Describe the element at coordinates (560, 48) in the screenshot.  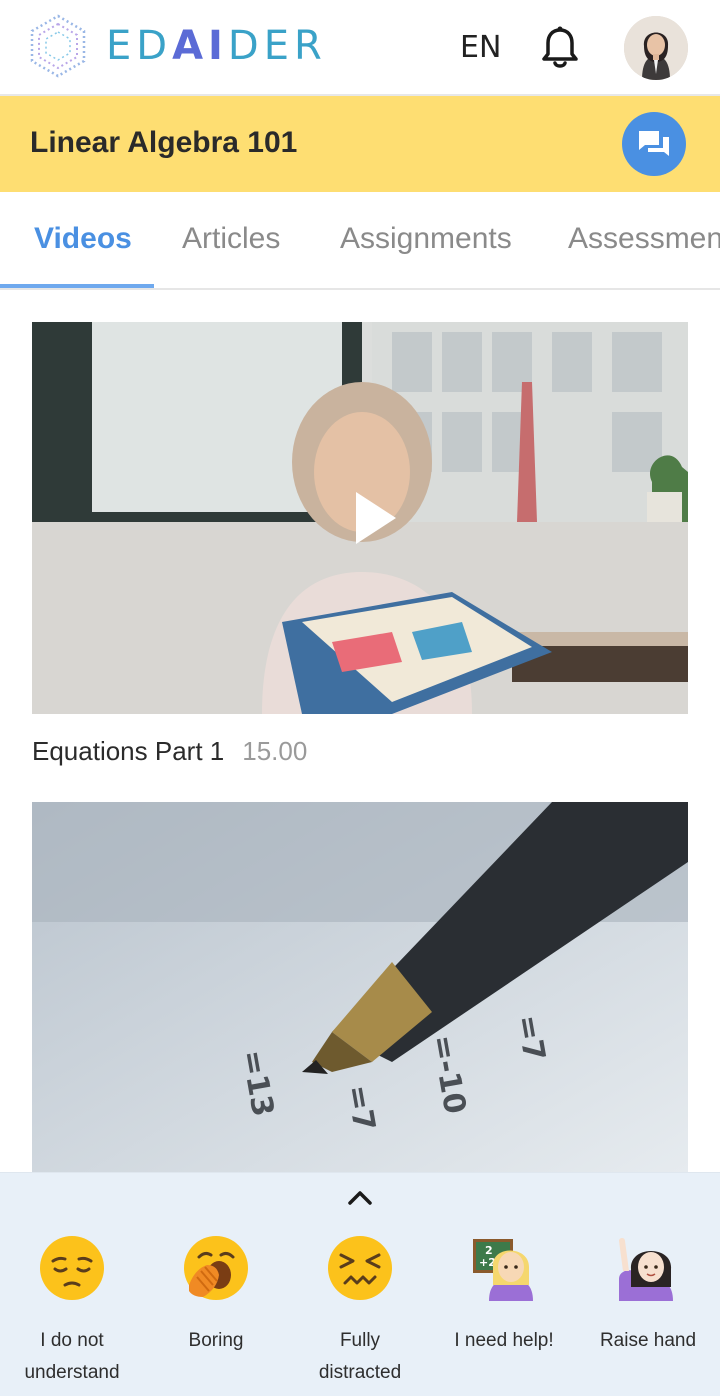
I see `bell-icon` at that location.